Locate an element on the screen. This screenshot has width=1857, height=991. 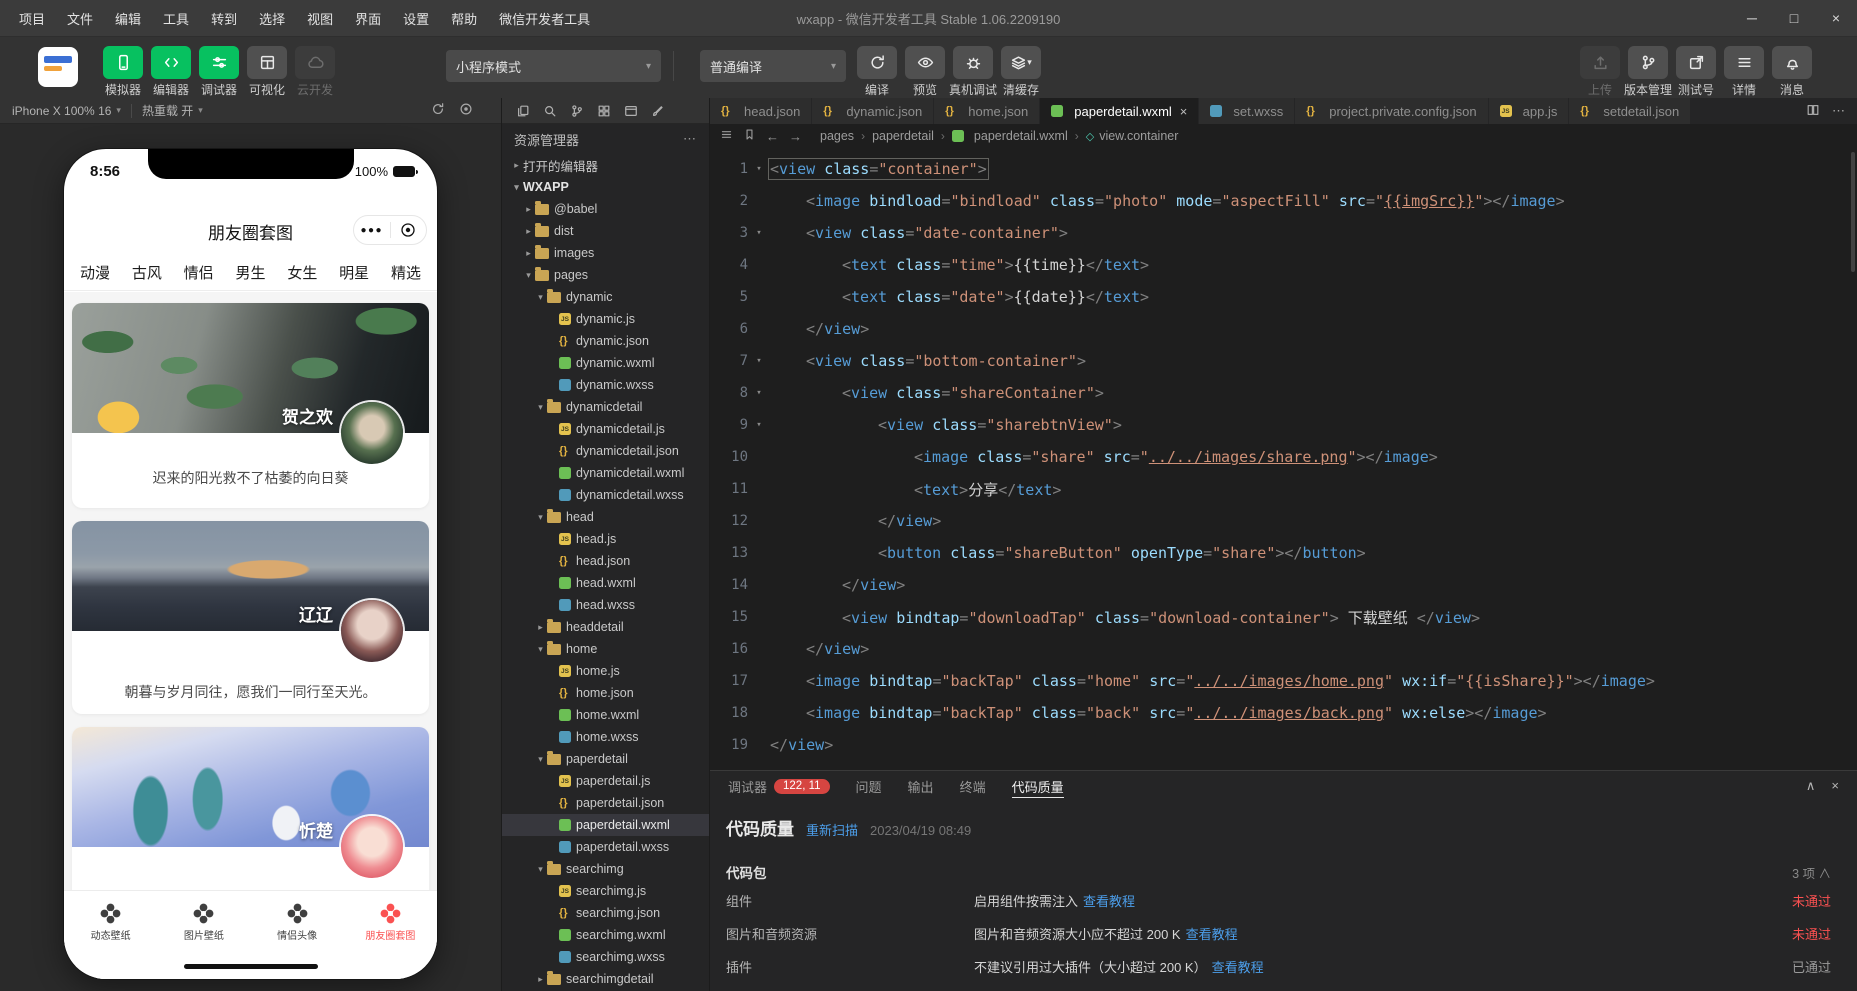
mode-select: 小程序模式 ▾ is located at coordinates (553, 66).